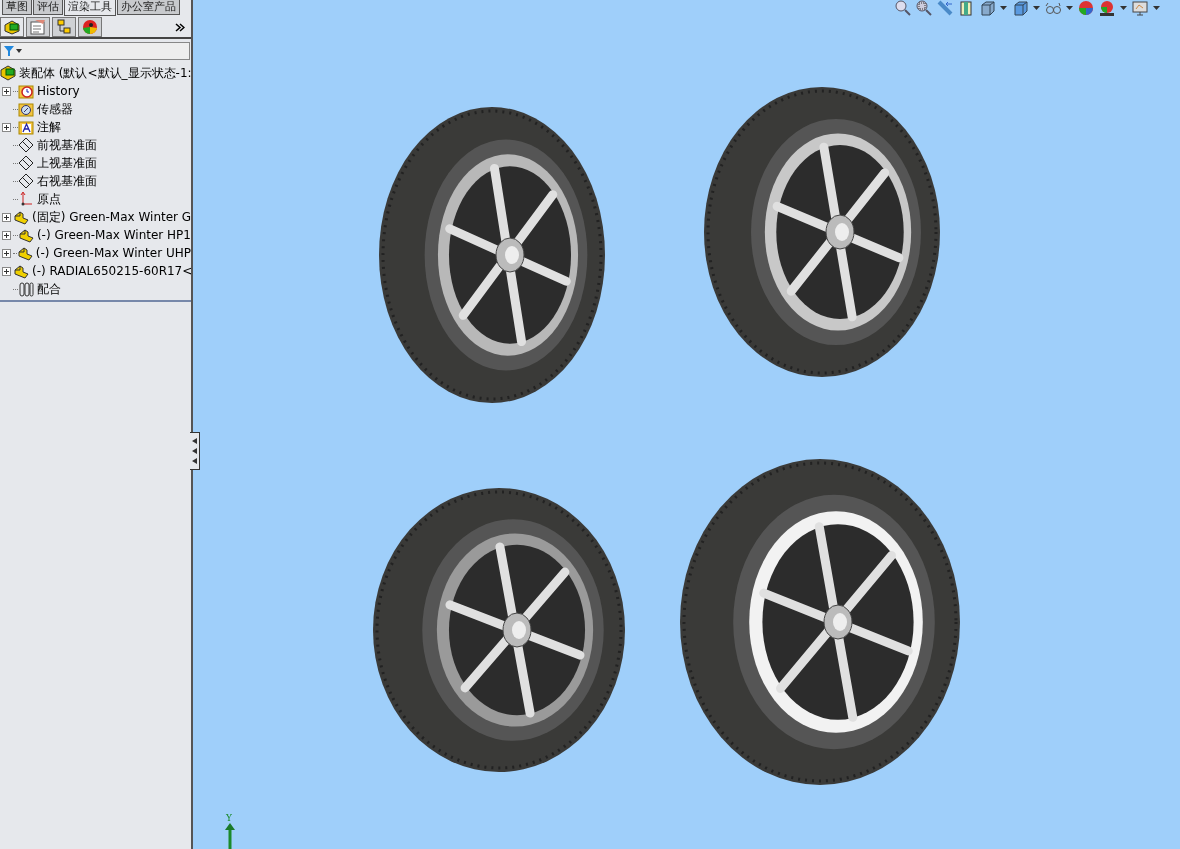 Image resolution: width=1180 pixels, height=849 pixels. Describe the element at coordinates (8, 73) in the screenshot. I see `assembly-icon` at that location.